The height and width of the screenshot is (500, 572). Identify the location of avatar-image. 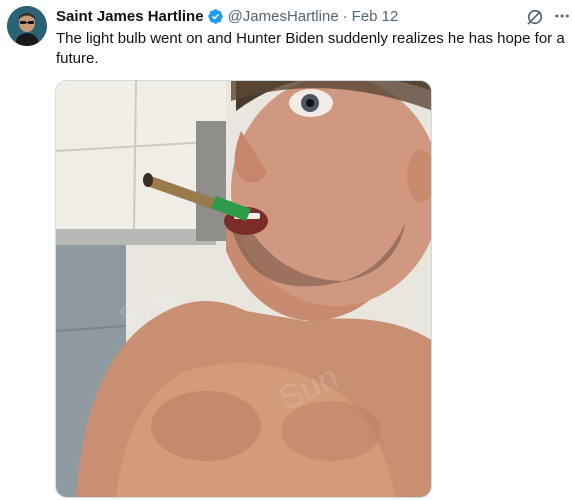
(27, 26).